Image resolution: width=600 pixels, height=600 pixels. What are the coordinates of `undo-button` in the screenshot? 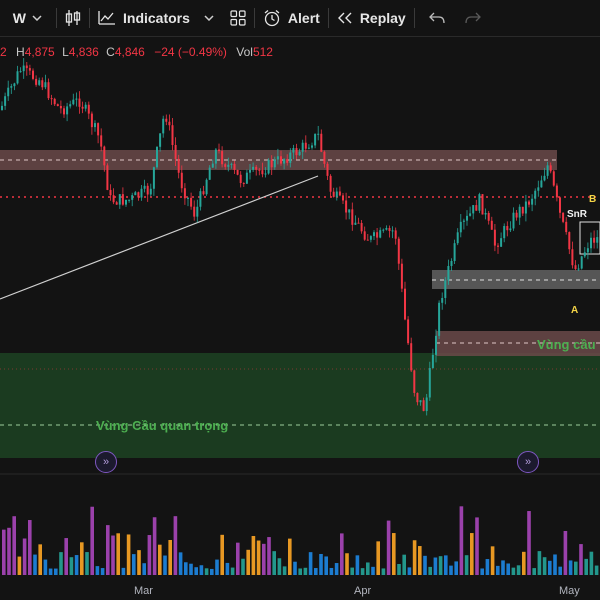 It's located at (436, 18).